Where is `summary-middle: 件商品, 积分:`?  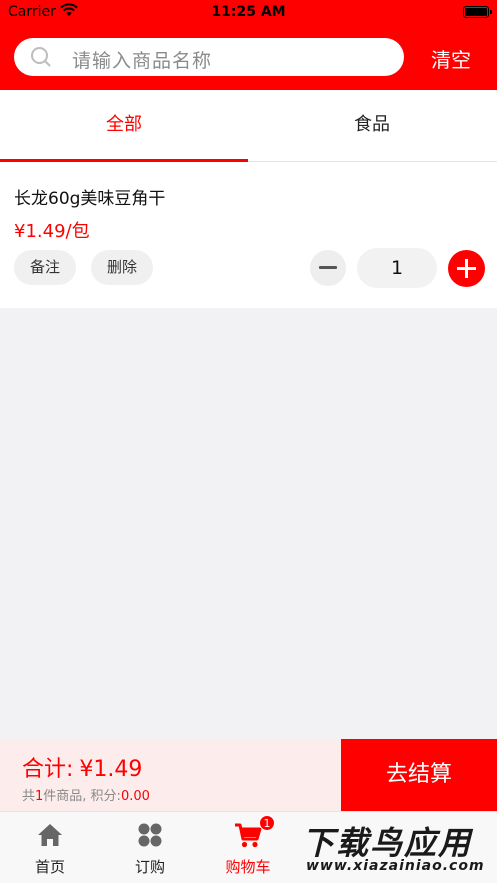 summary-middle: 件商品, 积分: is located at coordinates (82, 796).